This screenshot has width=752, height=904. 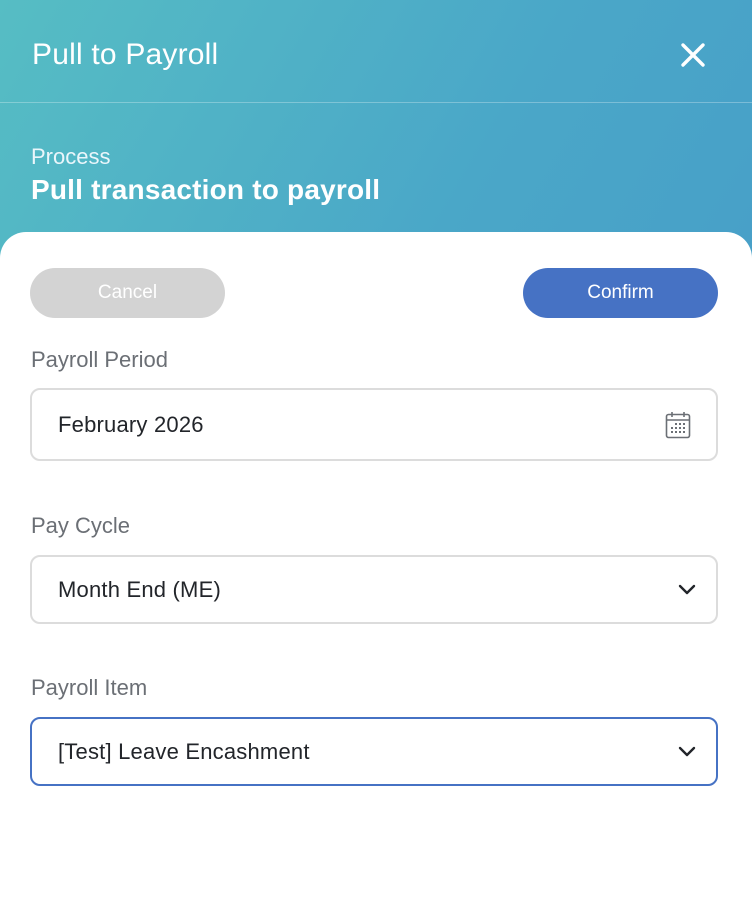 What do you see at coordinates (81, 525) in the screenshot?
I see `pay-cycle-label: Pay Cycle` at bounding box center [81, 525].